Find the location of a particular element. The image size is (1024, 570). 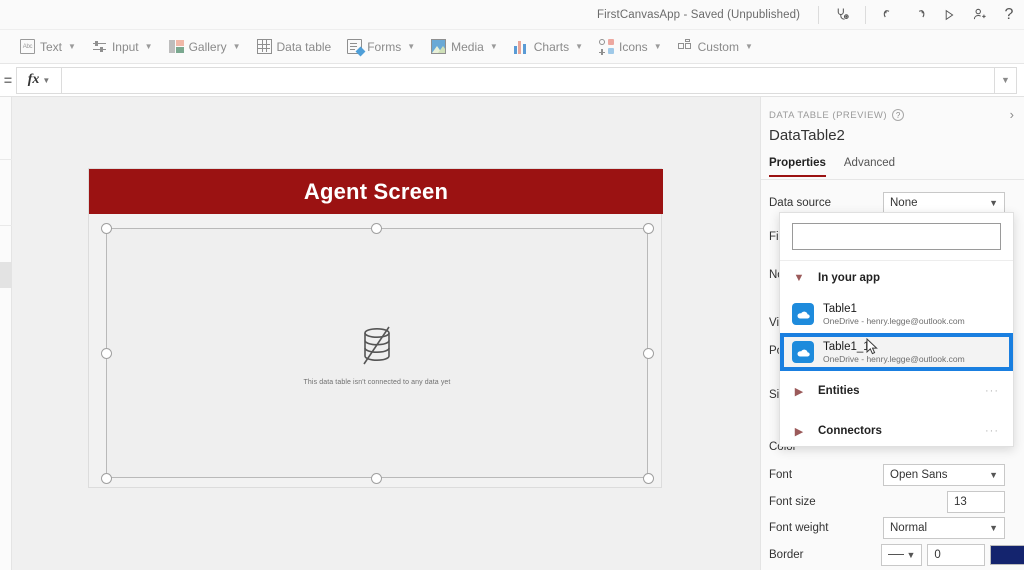

custom-icon is located at coordinates (685, 46).